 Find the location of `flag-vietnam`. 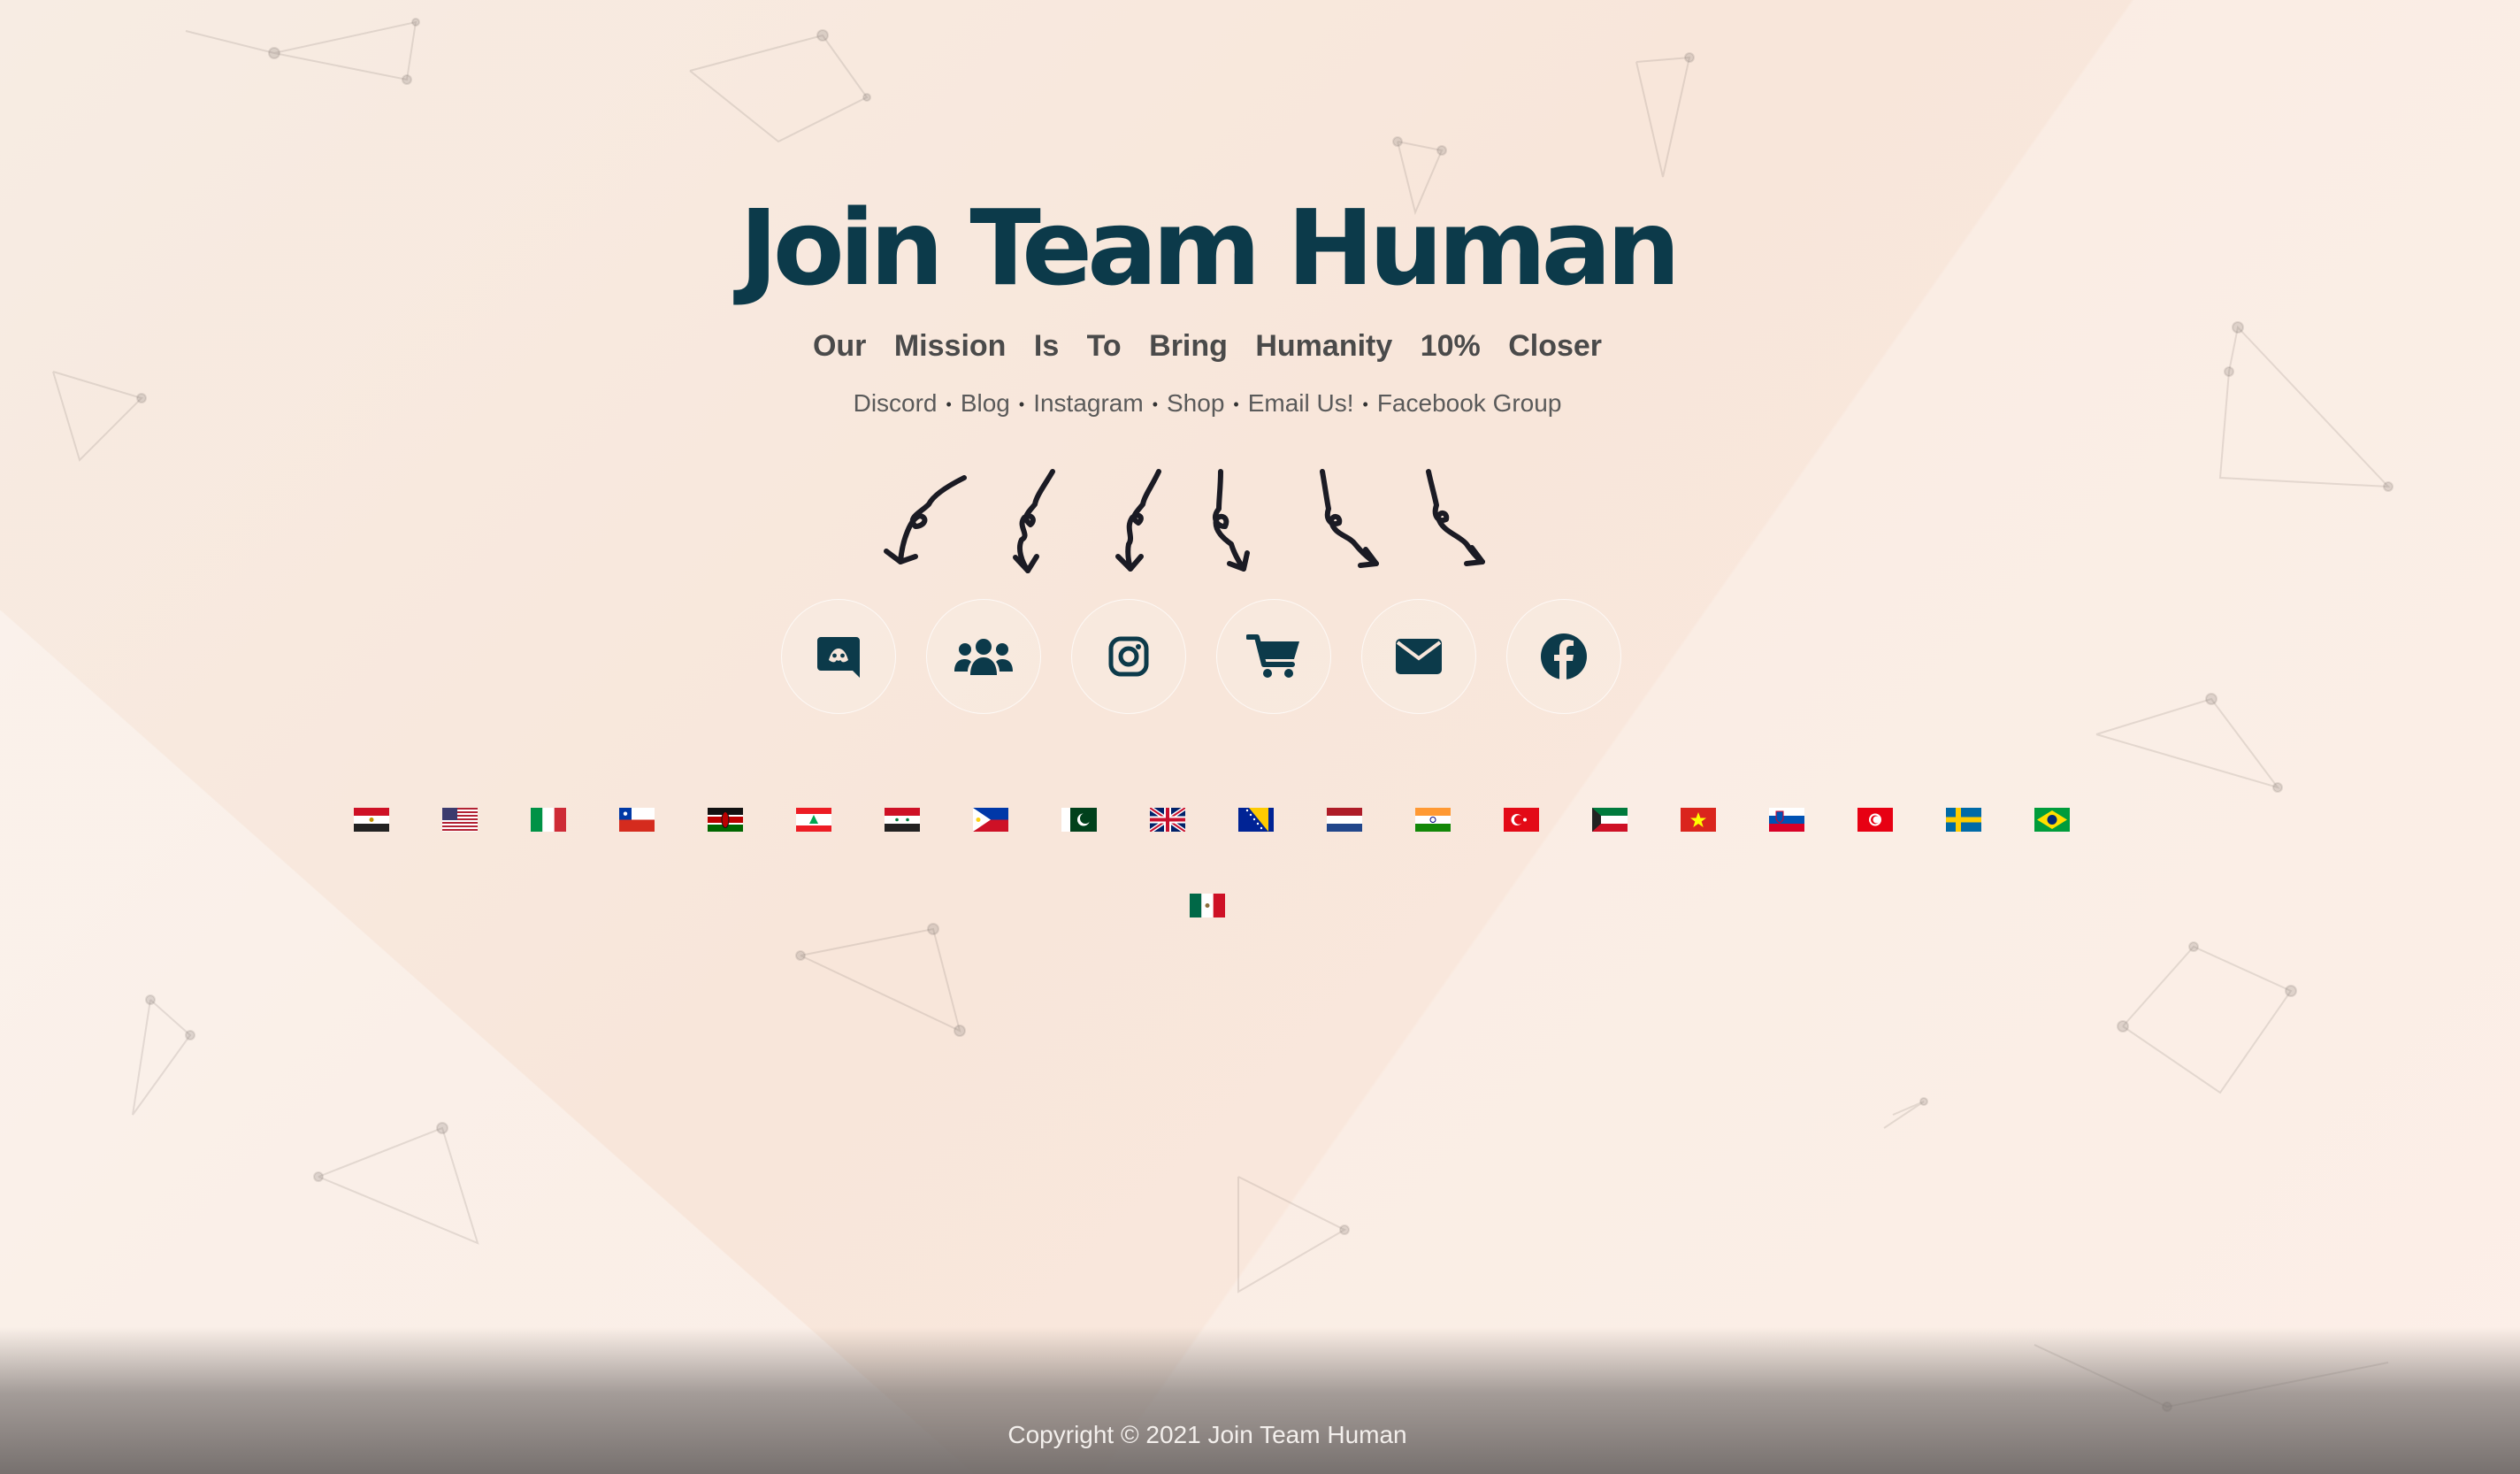

flag-vietnam is located at coordinates (1698, 820).